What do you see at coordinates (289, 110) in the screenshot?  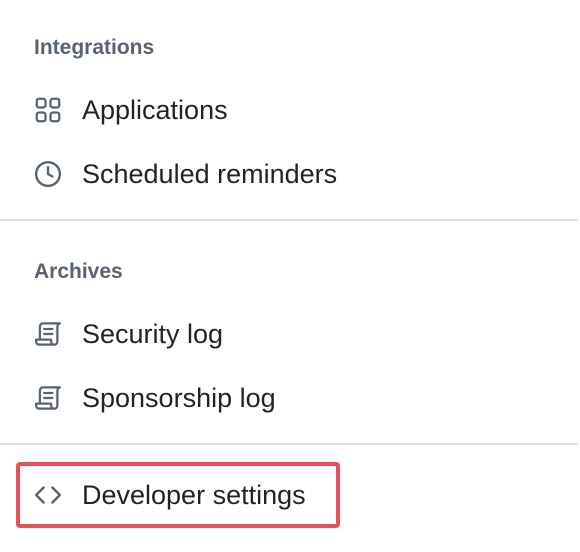 I see `sidebar-item-applications: Applications` at bounding box center [289, 110].